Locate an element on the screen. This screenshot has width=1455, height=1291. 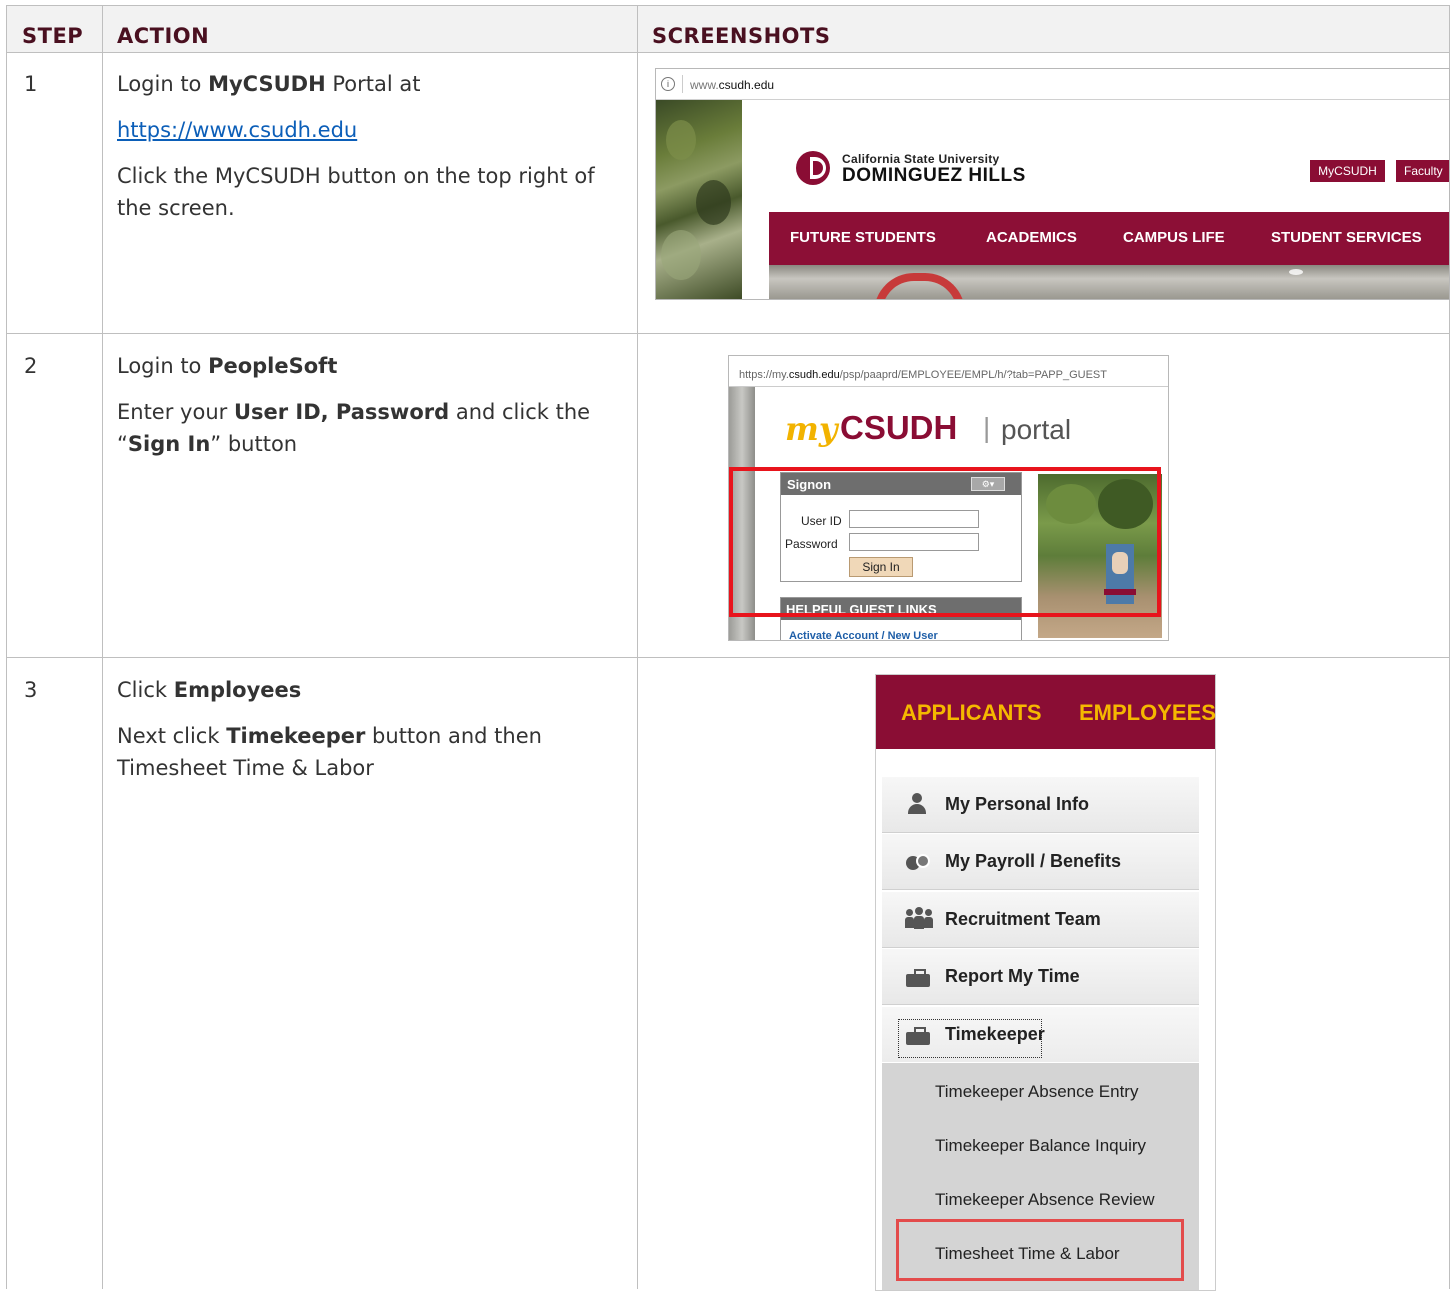
step-number-3: 3 is located at coordinates (31, 690).